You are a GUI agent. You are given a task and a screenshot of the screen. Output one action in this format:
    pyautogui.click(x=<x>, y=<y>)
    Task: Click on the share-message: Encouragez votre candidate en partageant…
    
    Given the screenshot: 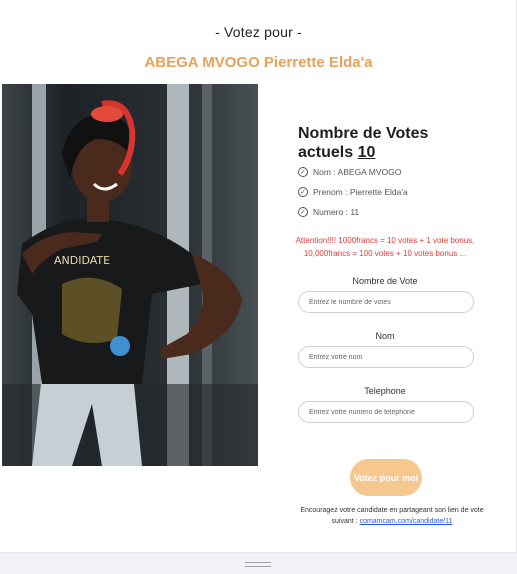 What is the action you would take?
    pyautogui.click(x=392, y=516)
    